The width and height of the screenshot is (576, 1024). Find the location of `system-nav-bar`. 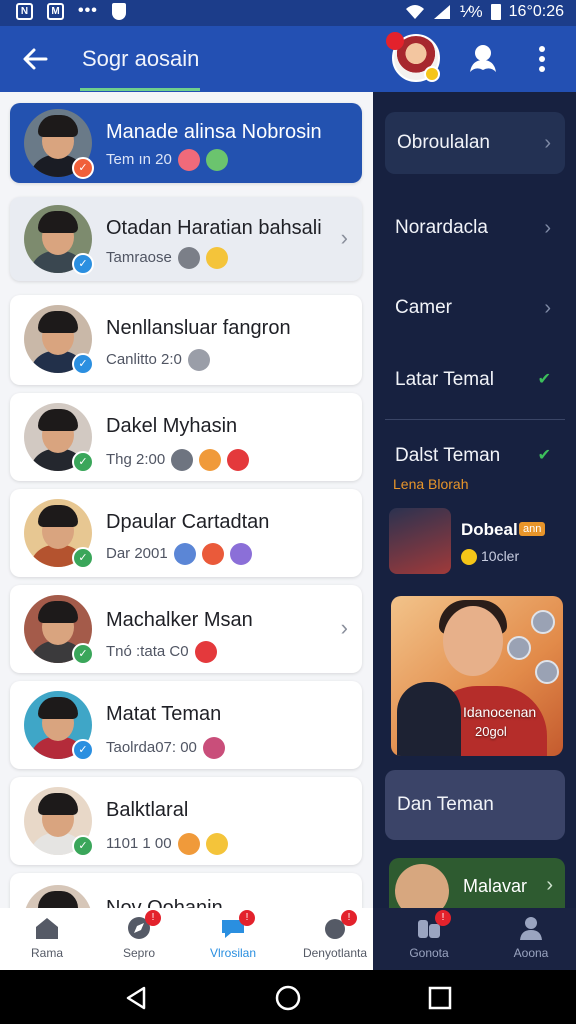

system-nav-bar is located at coordinates (288, 997).